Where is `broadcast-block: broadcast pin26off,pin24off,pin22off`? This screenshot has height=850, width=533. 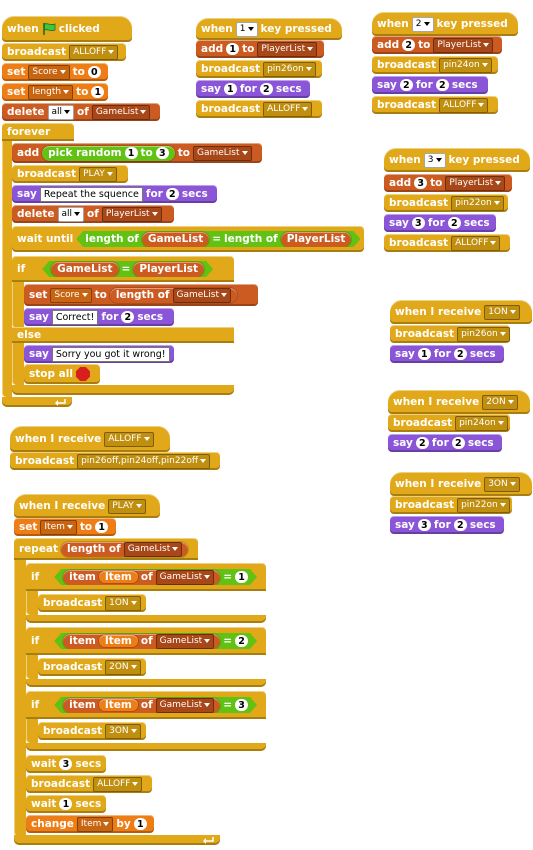 broadcast-block: broadcast pin26off,pin24off,pin22off is located at coordinates (115, 461).